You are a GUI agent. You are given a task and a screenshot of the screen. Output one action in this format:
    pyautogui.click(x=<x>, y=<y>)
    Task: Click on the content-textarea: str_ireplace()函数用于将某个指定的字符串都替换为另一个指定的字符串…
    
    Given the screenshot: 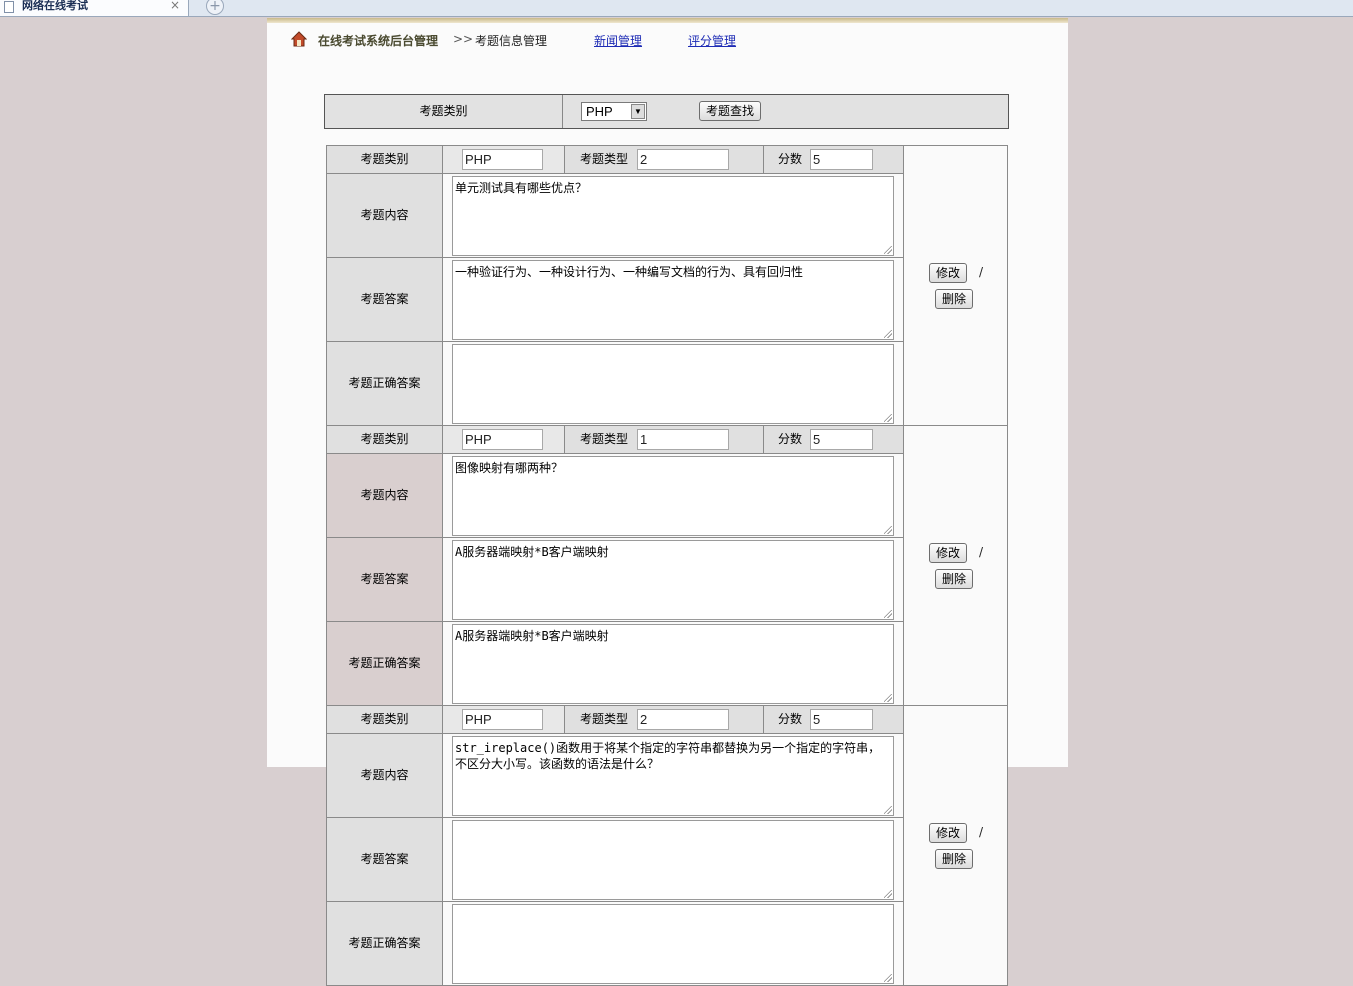 What is the action you would take?
    pyautogui.click(x=673, y=776)
    